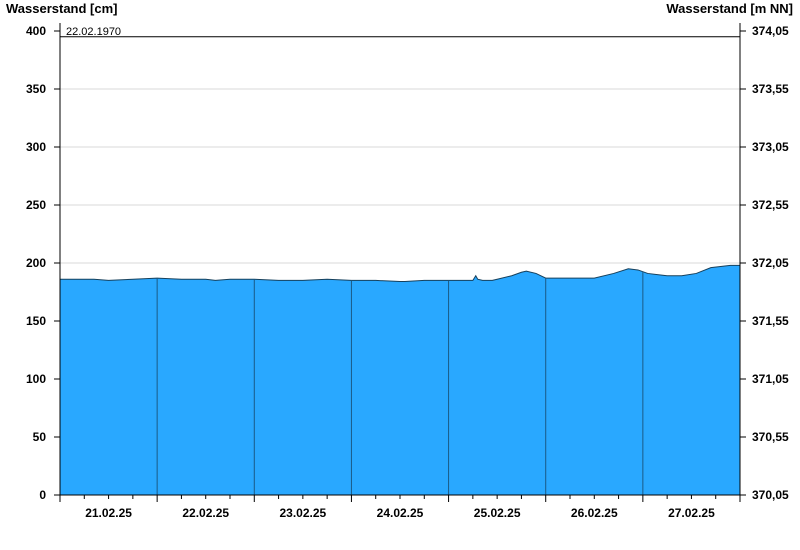 The width and height of the screenshot is (800, 550). What do you see at coordinates (36, 147) in the screenshot?
I see `left-tick-label: 300` at bounding box center [36, 147].